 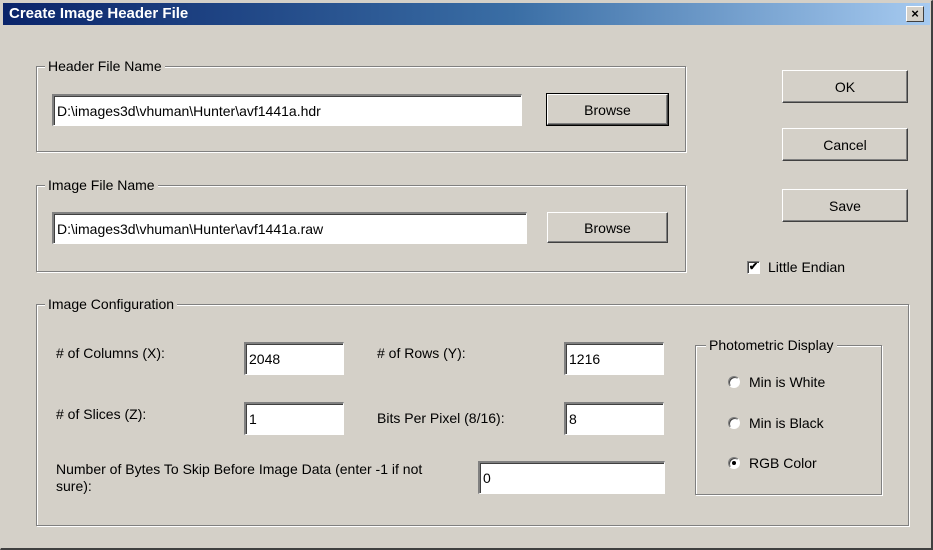 I want to click on bits-per-pixel-label: Bits Per Pixel (8/16):, so click(x=441, y=418).